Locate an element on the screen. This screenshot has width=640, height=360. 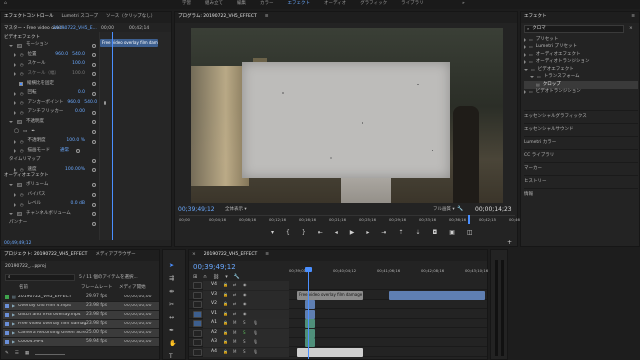
collapsed-panel-tab: ヒストリー is located at coordinates (581, 181).